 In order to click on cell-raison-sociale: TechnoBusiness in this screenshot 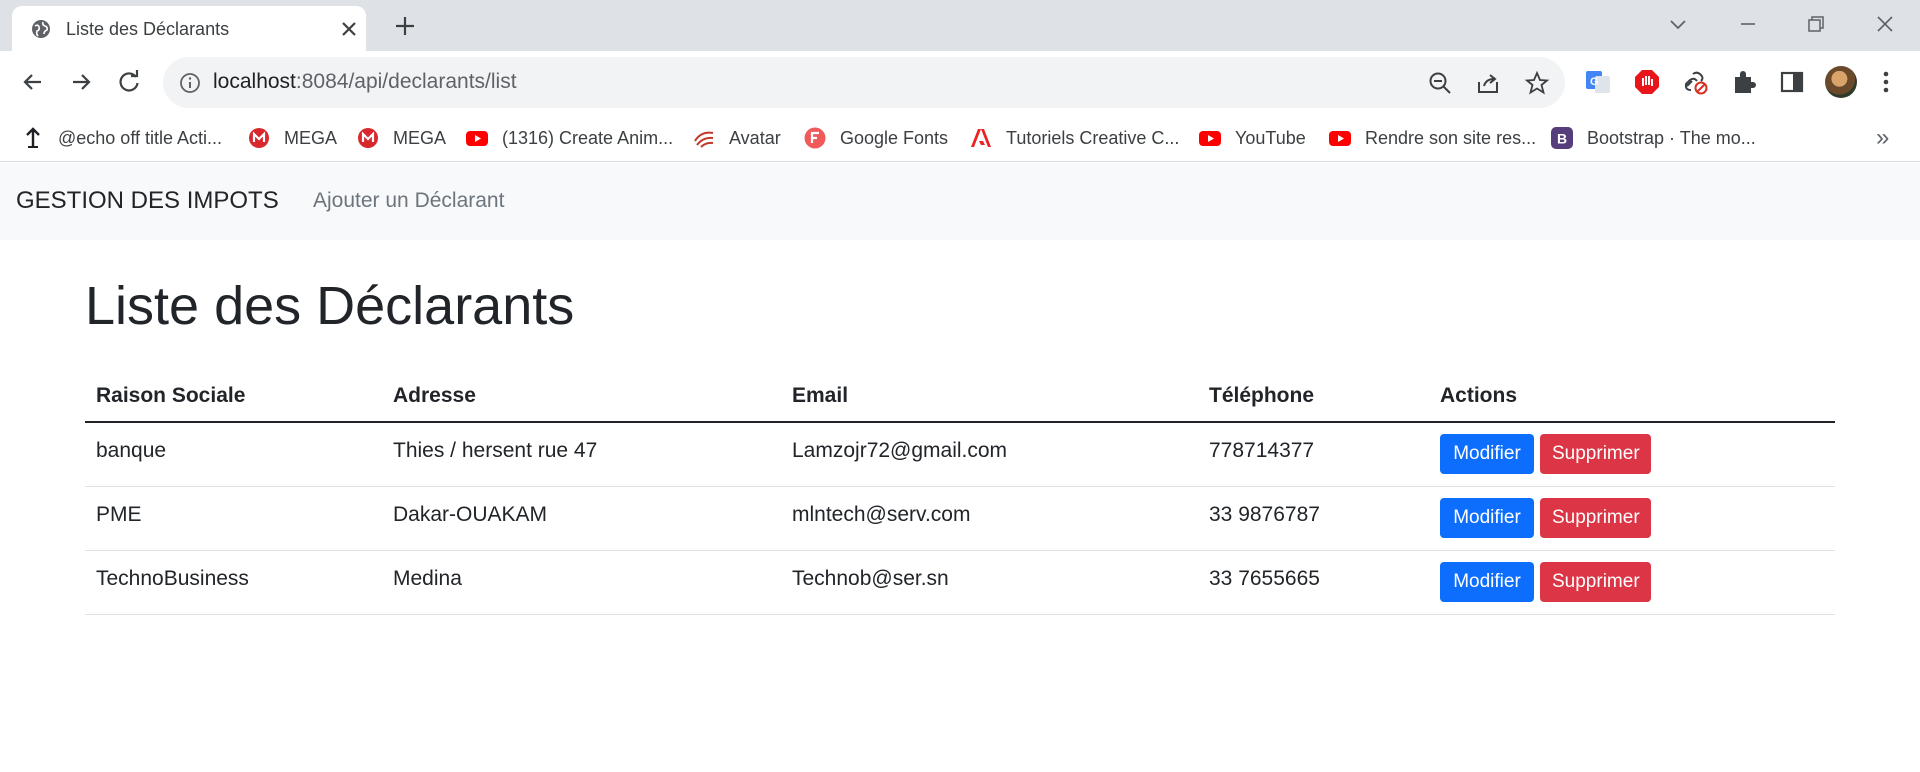, I will do `click(172, 578)`.